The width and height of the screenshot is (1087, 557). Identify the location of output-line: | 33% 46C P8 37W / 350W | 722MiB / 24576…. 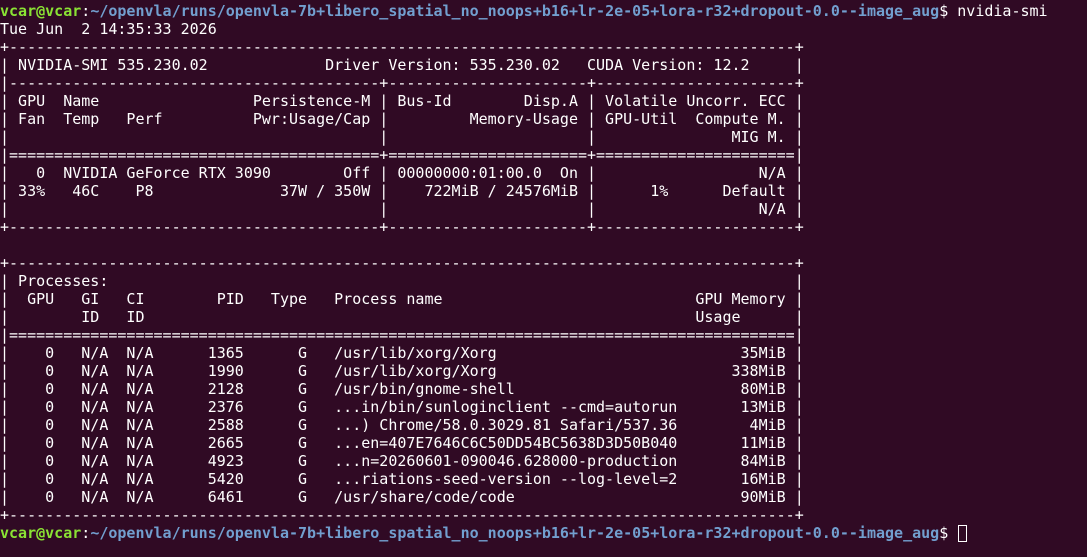
(402, 191).